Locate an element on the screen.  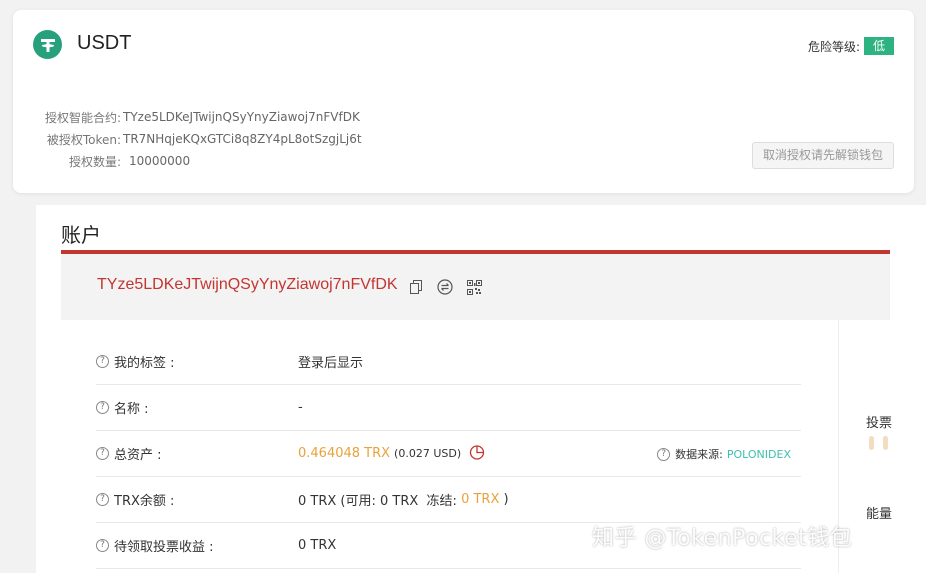
tag-value: 登录后显示 is located at coordinates (331, 363).